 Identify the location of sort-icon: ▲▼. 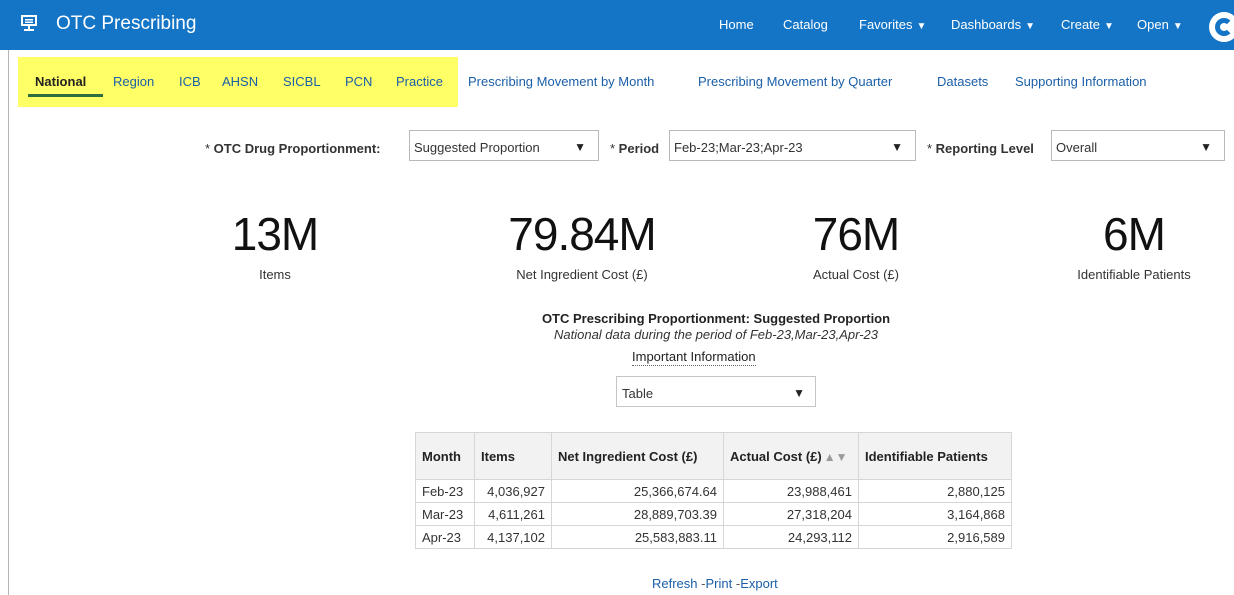
(836, 457).